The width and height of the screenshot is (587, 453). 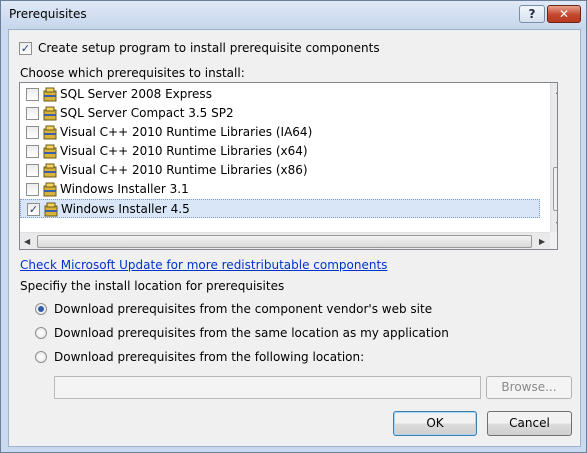 I want to click on scroll-up-icon: ▲, so click(x=556, y=90).